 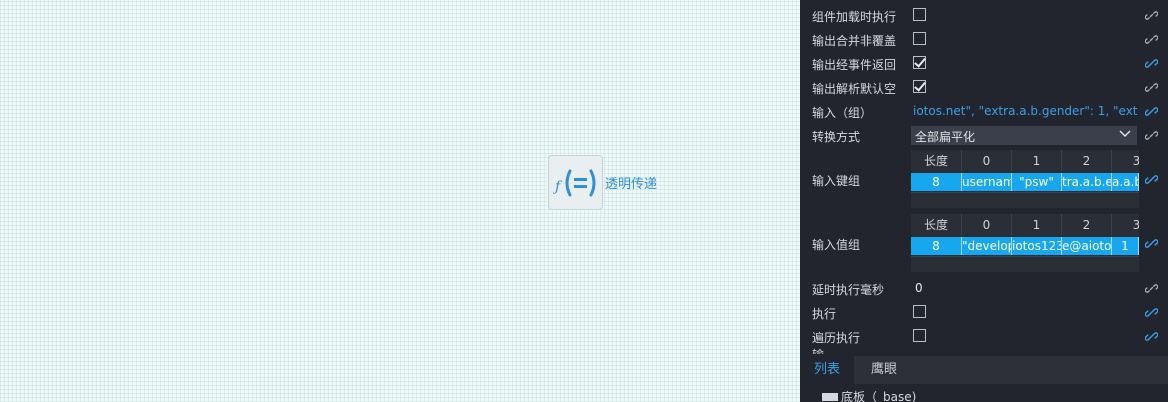 I want to click on row-label: 输出合并非覆盖, so click(x=854, y=41).